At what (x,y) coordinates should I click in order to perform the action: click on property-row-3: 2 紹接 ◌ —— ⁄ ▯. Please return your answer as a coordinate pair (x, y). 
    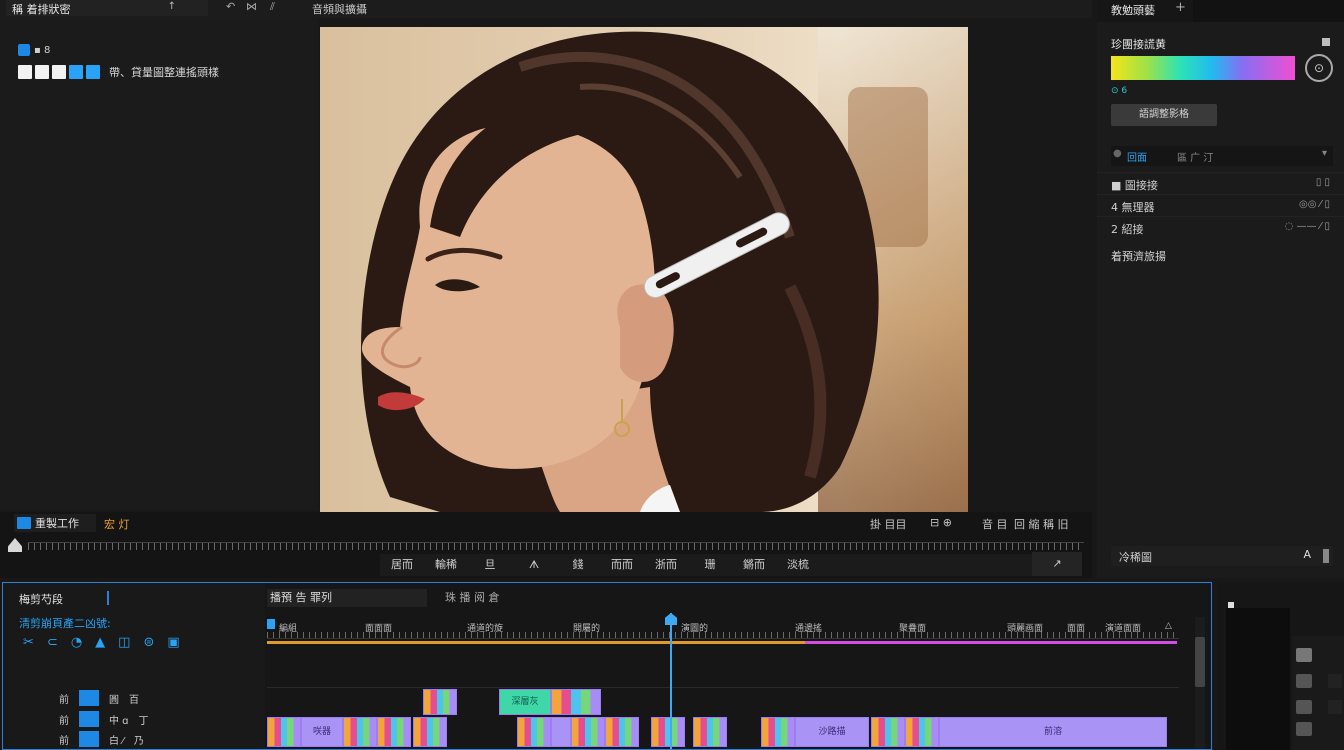
    Looking at the image, I should click on (1220, 227).